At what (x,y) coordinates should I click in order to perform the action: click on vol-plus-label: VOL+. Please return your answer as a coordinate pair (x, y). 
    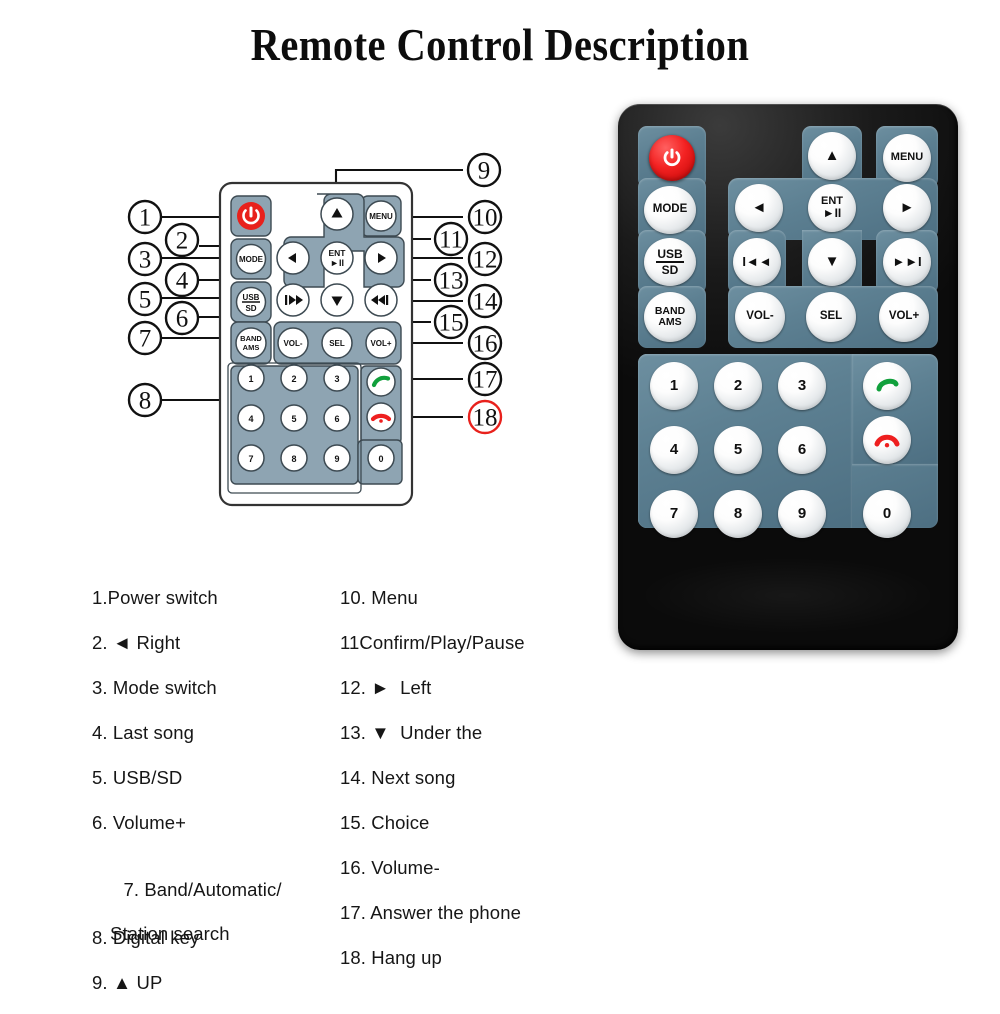
    Looking at the image, I should click on (904, 316).